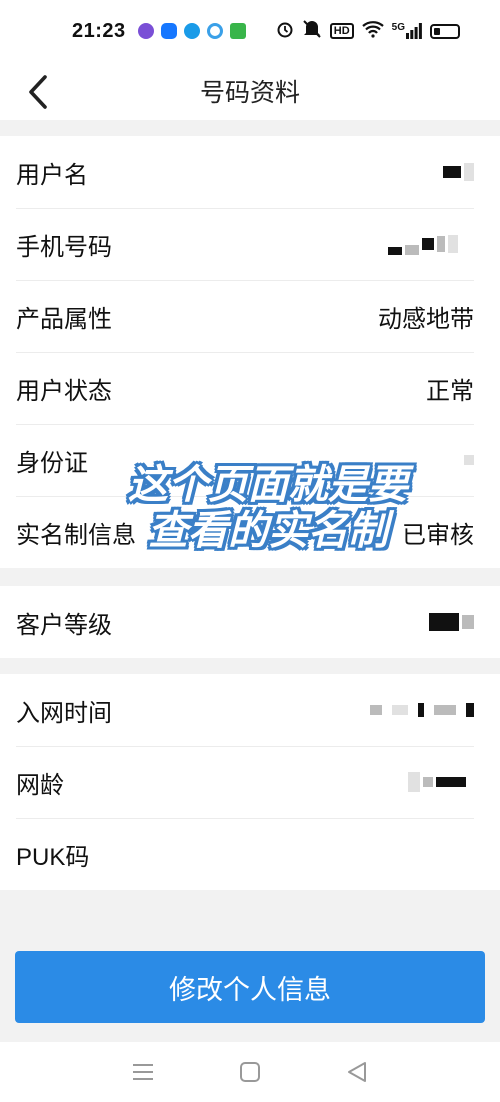 The width and height of the screenshot is (500, 1102). I want to click on menu-icon, so click(143, 1072).